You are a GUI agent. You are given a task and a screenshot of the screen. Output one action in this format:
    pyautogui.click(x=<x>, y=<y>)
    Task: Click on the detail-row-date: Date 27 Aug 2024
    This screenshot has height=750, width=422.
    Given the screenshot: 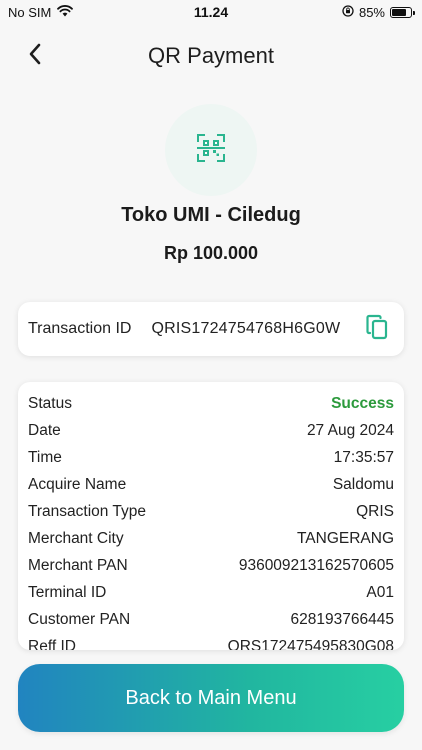 What is the action you would take?
    pyautogui.click(x=211, y=430)
    